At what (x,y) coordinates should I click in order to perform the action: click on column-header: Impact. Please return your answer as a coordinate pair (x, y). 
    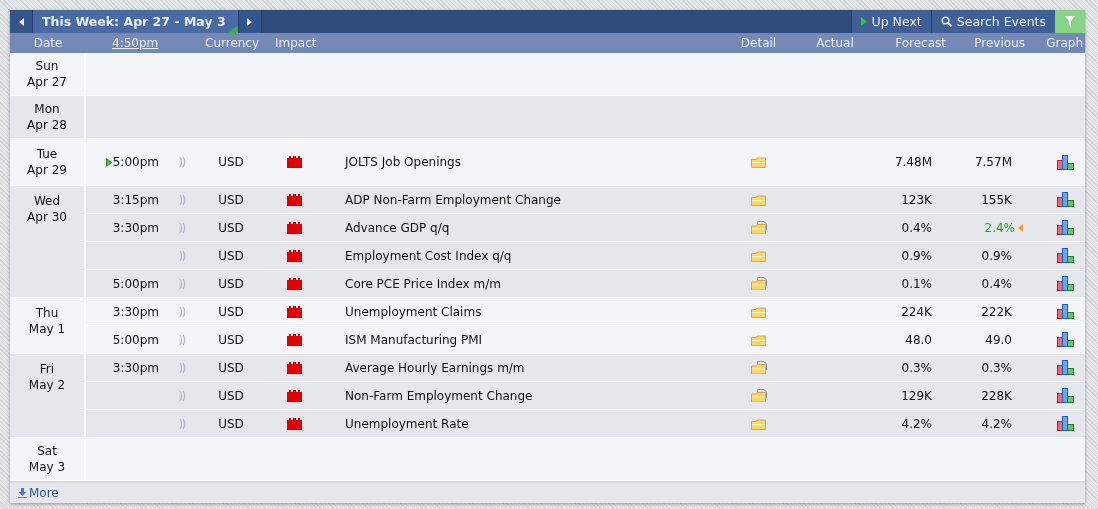
    Looking at the image, I should click on (296, 43).